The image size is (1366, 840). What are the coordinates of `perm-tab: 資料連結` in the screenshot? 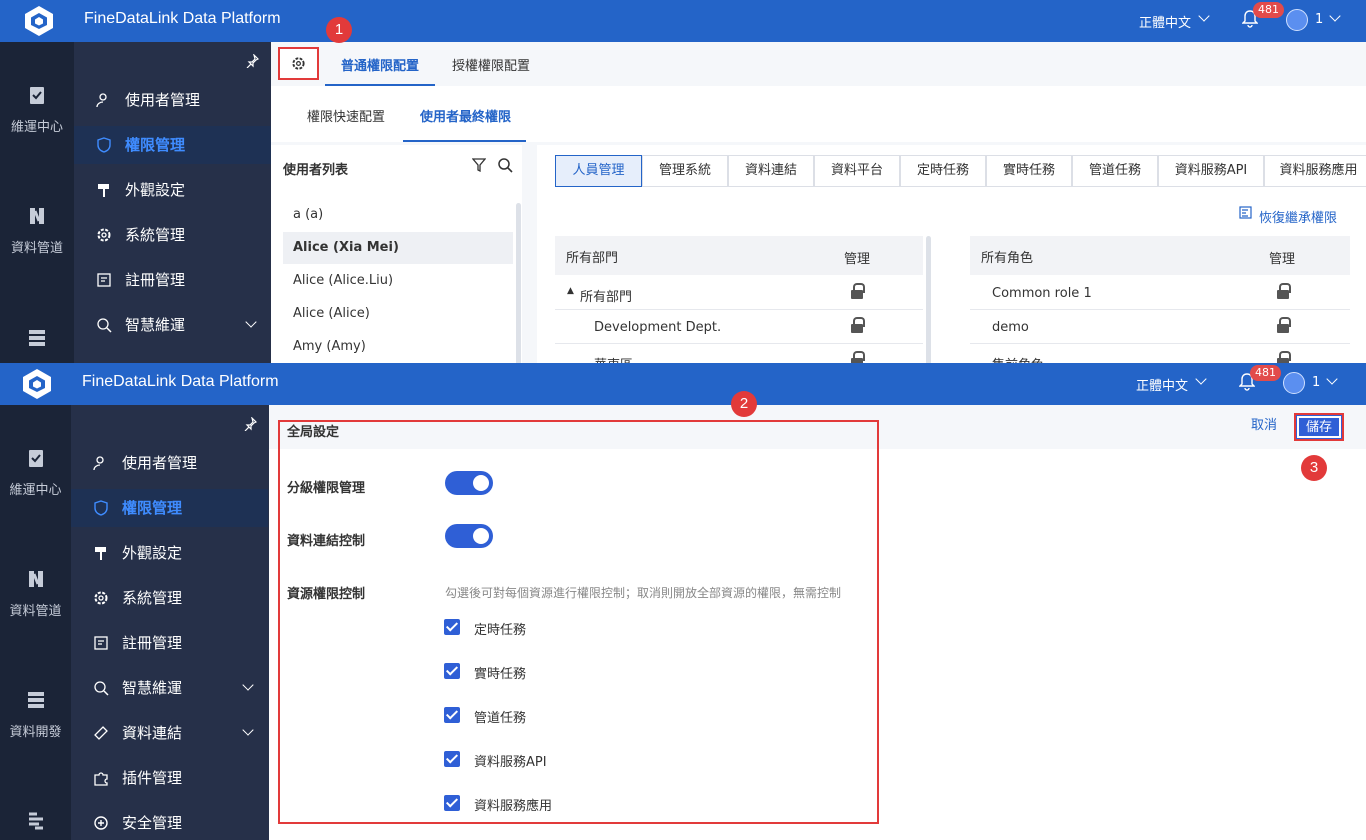 It's located at (771, 171).